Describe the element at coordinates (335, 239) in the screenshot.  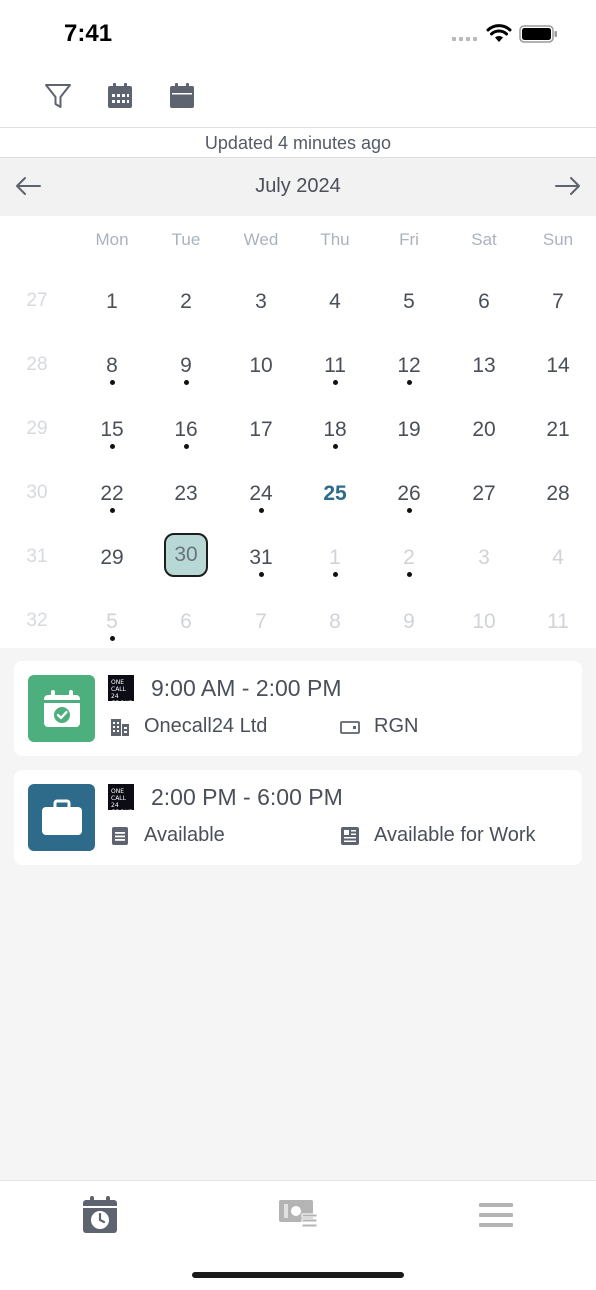
I see `weekday-header: Thu` at that location.